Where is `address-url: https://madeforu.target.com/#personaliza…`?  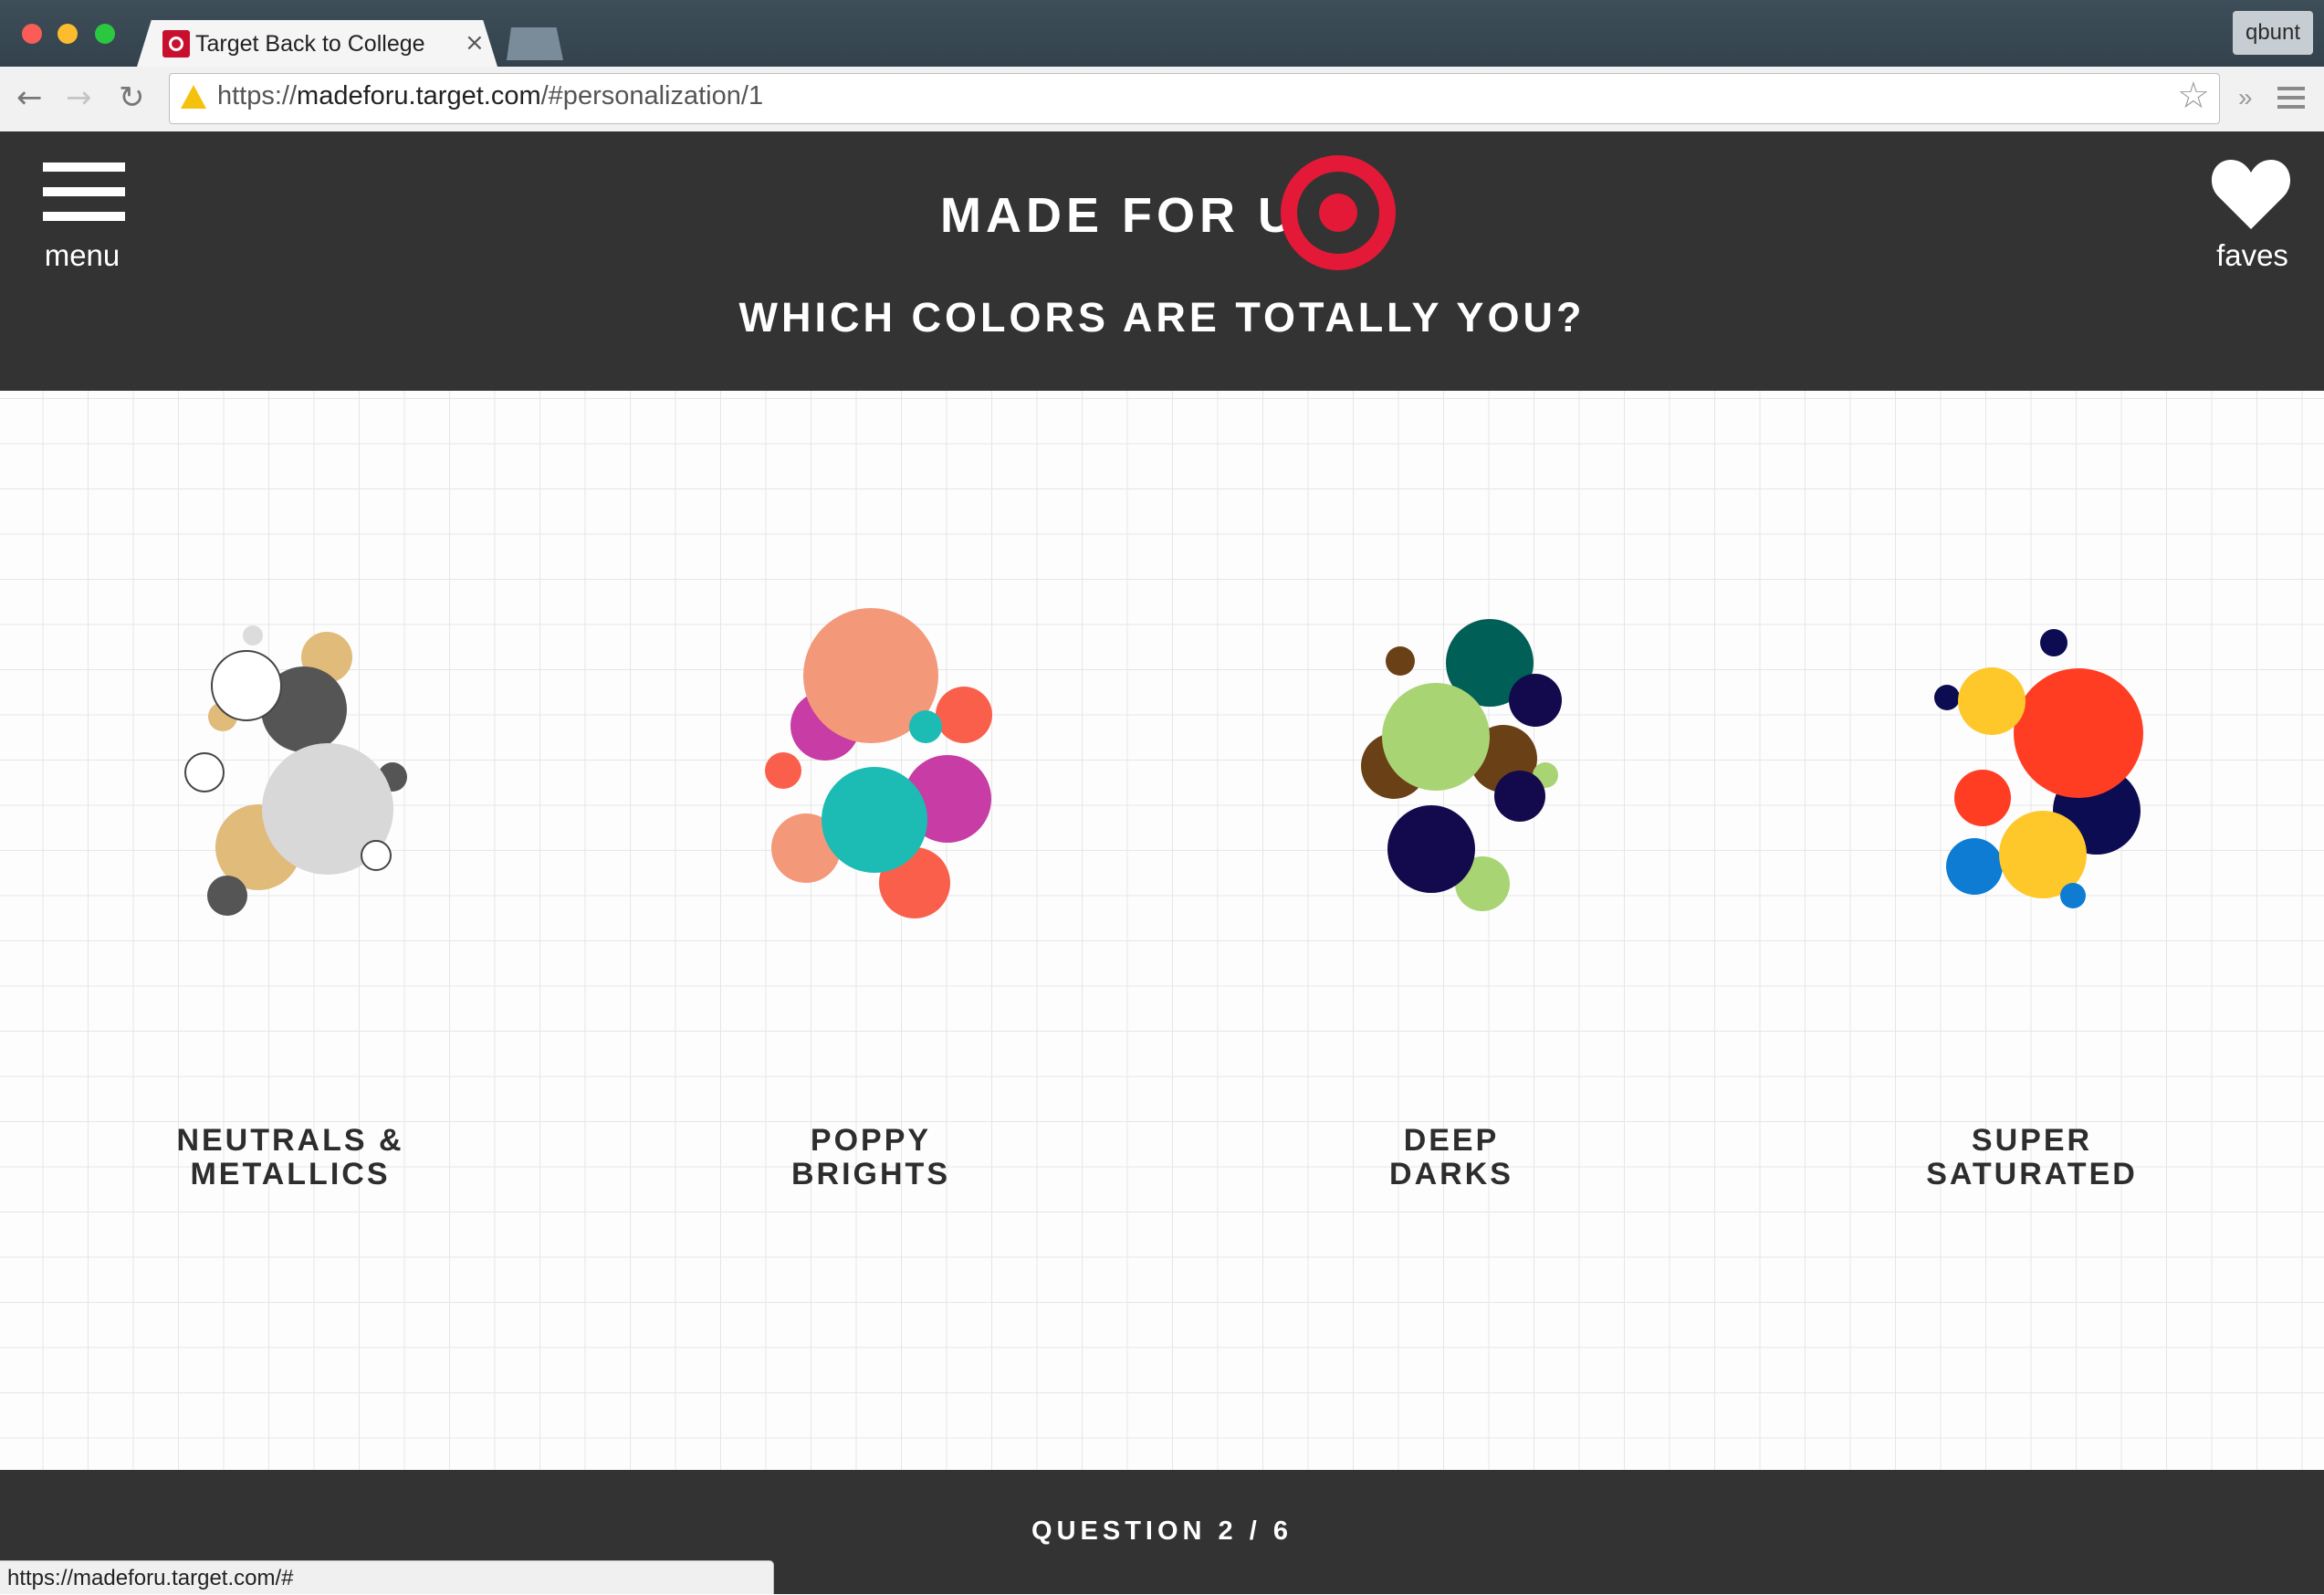 address-url: https://madeforu.target.com/#personaliza… is located at coordinates (490, 96).